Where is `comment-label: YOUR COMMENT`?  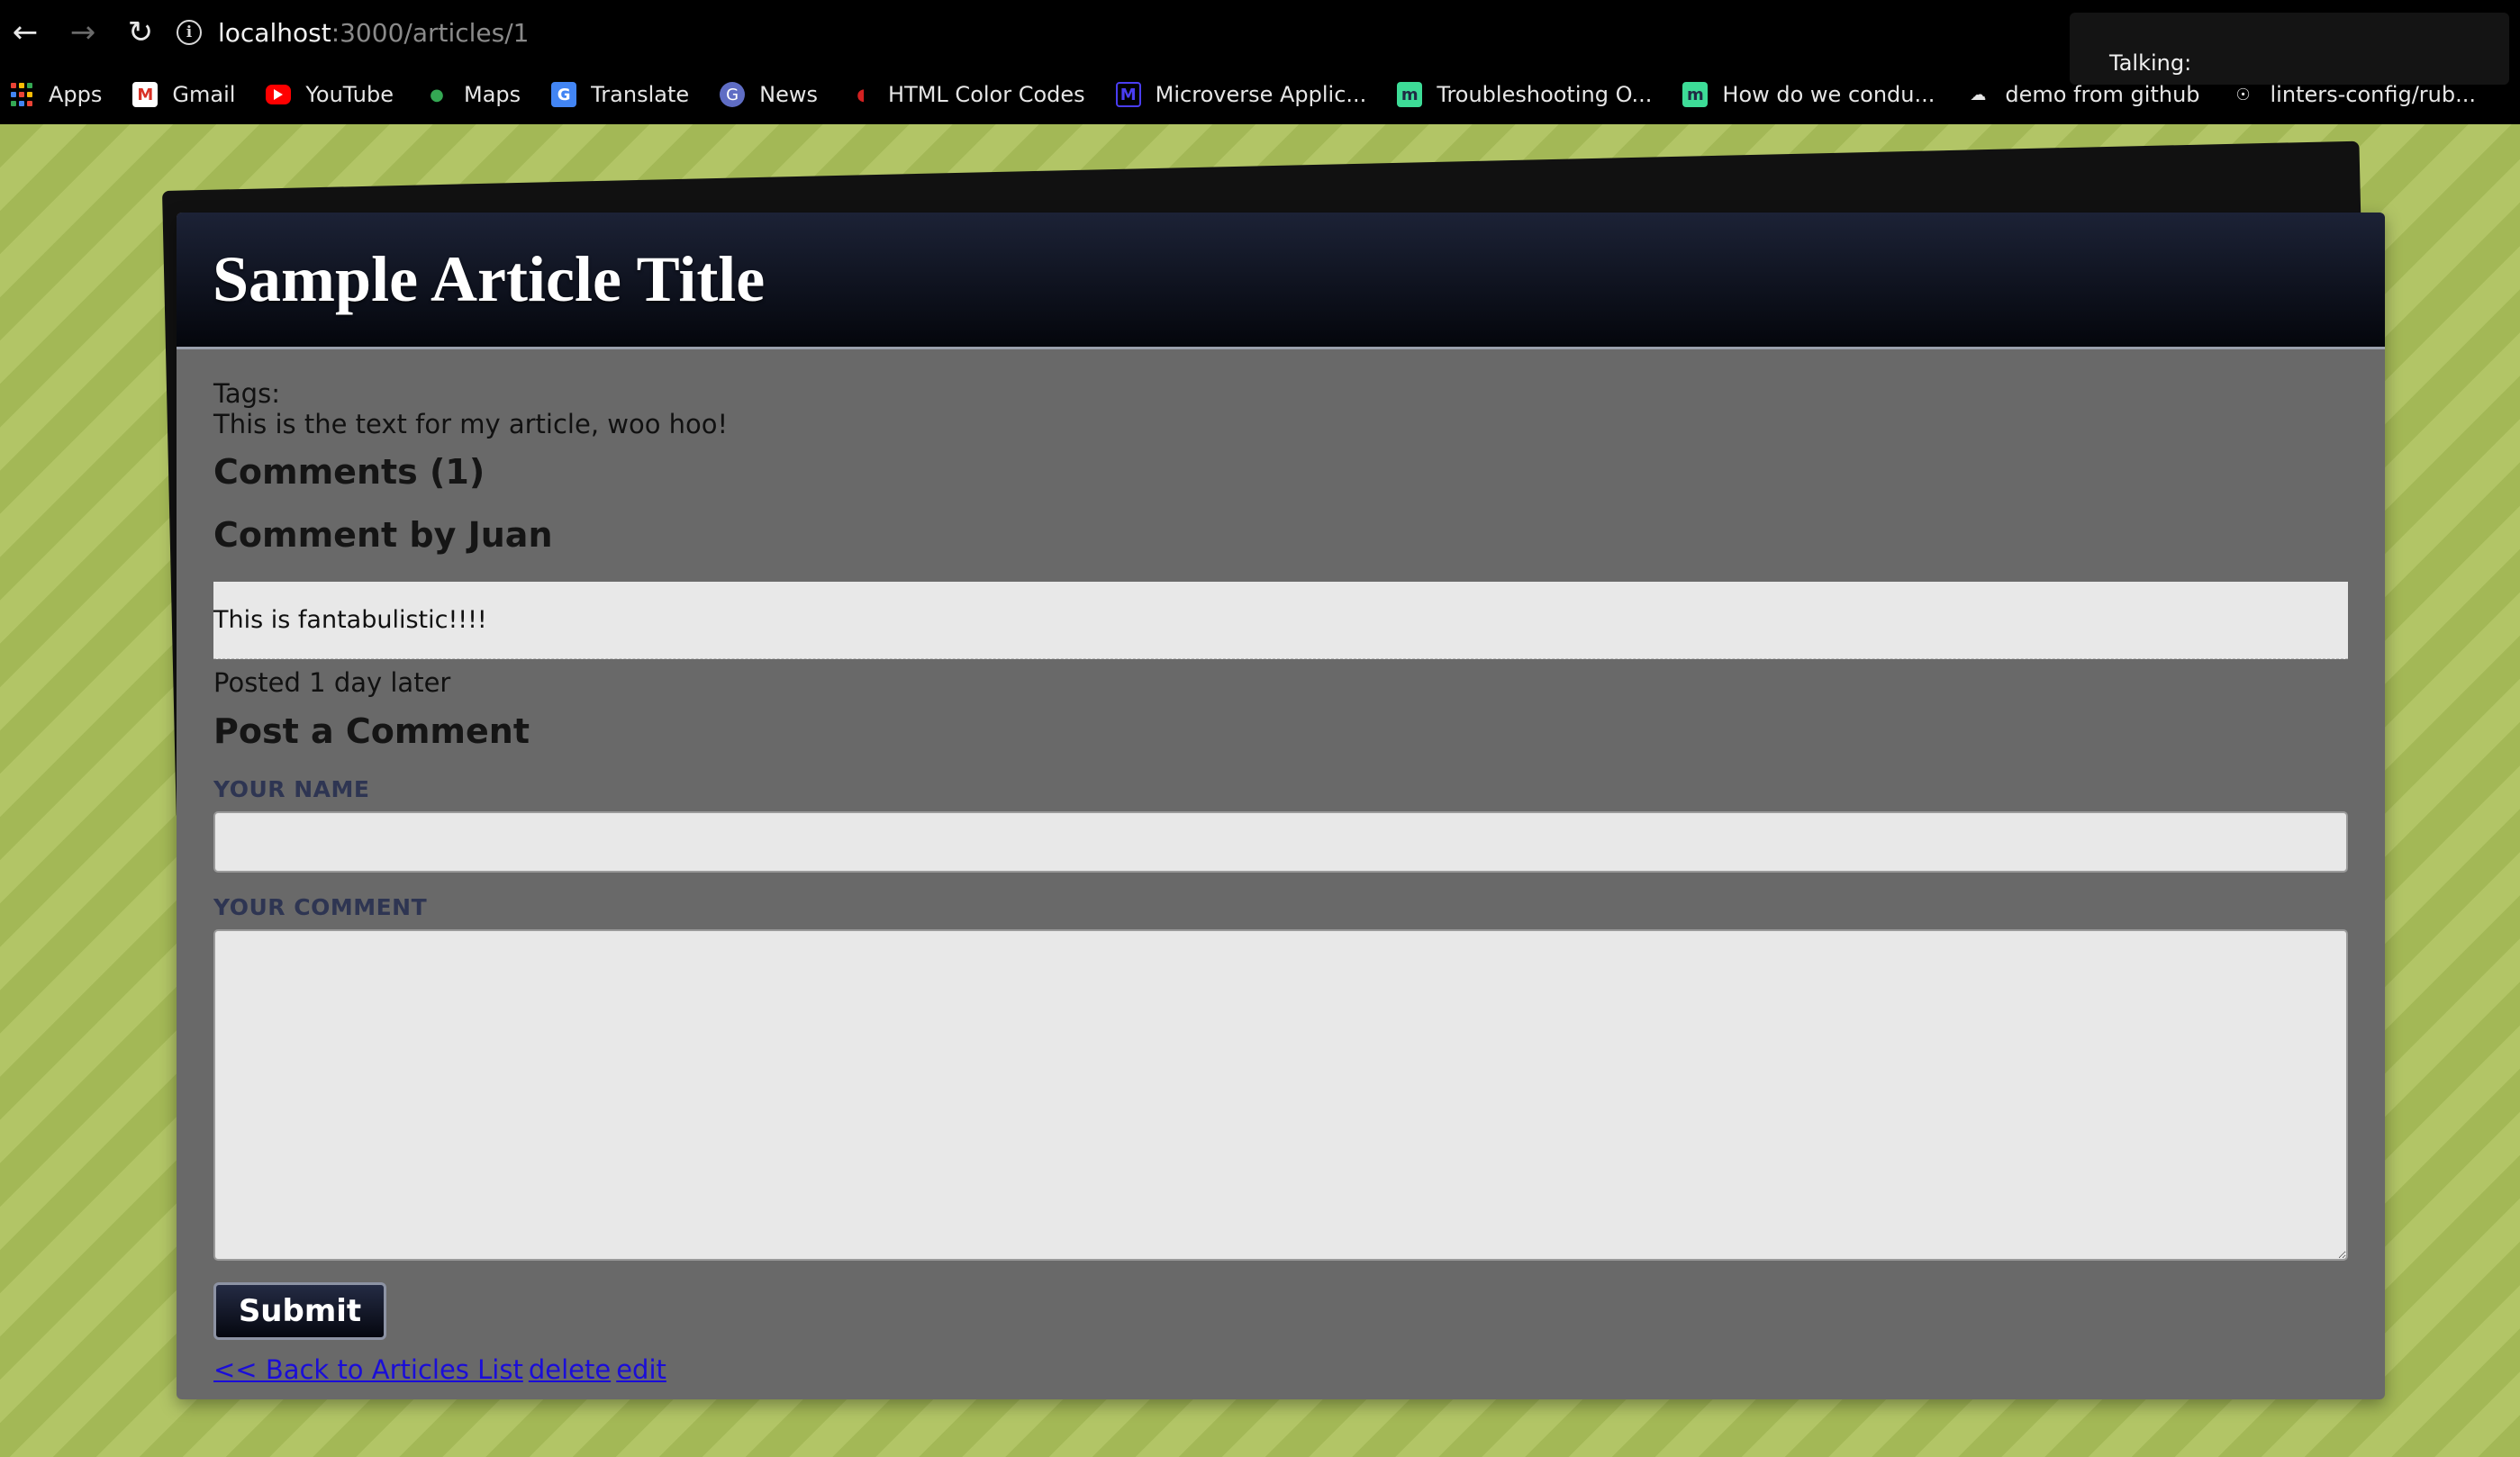 comment-label: YOUR COMMENT is located at coordinates (321, 907).